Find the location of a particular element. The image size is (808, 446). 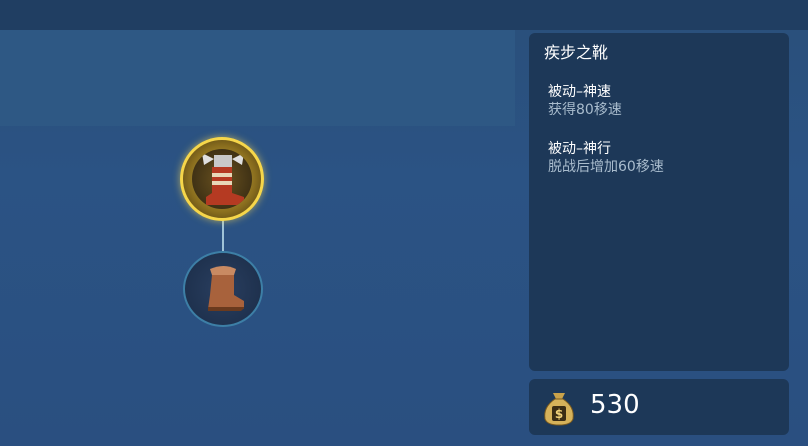

top-strip is located at coordinates (404, 15).